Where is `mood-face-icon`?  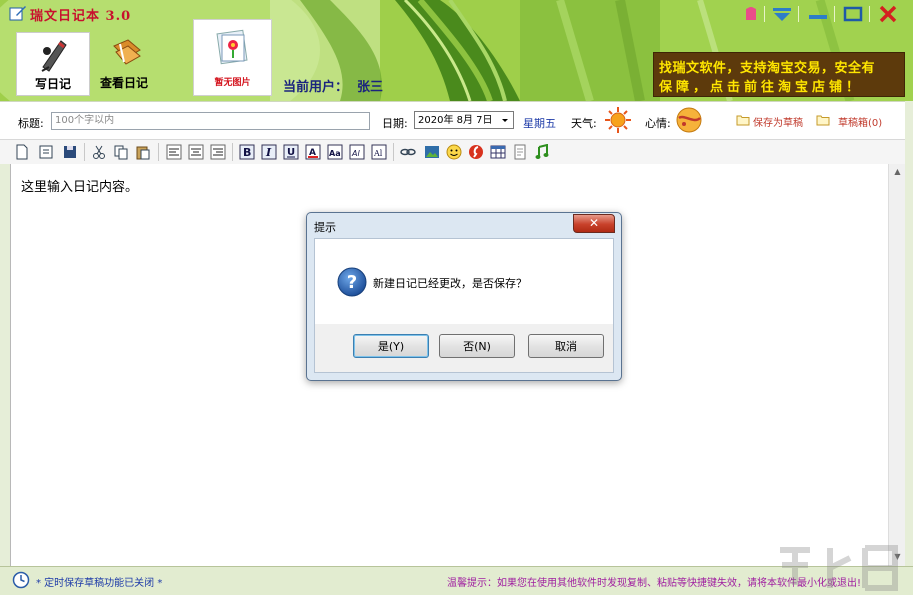
mood-face-icon is located at coordinates (689, 120).